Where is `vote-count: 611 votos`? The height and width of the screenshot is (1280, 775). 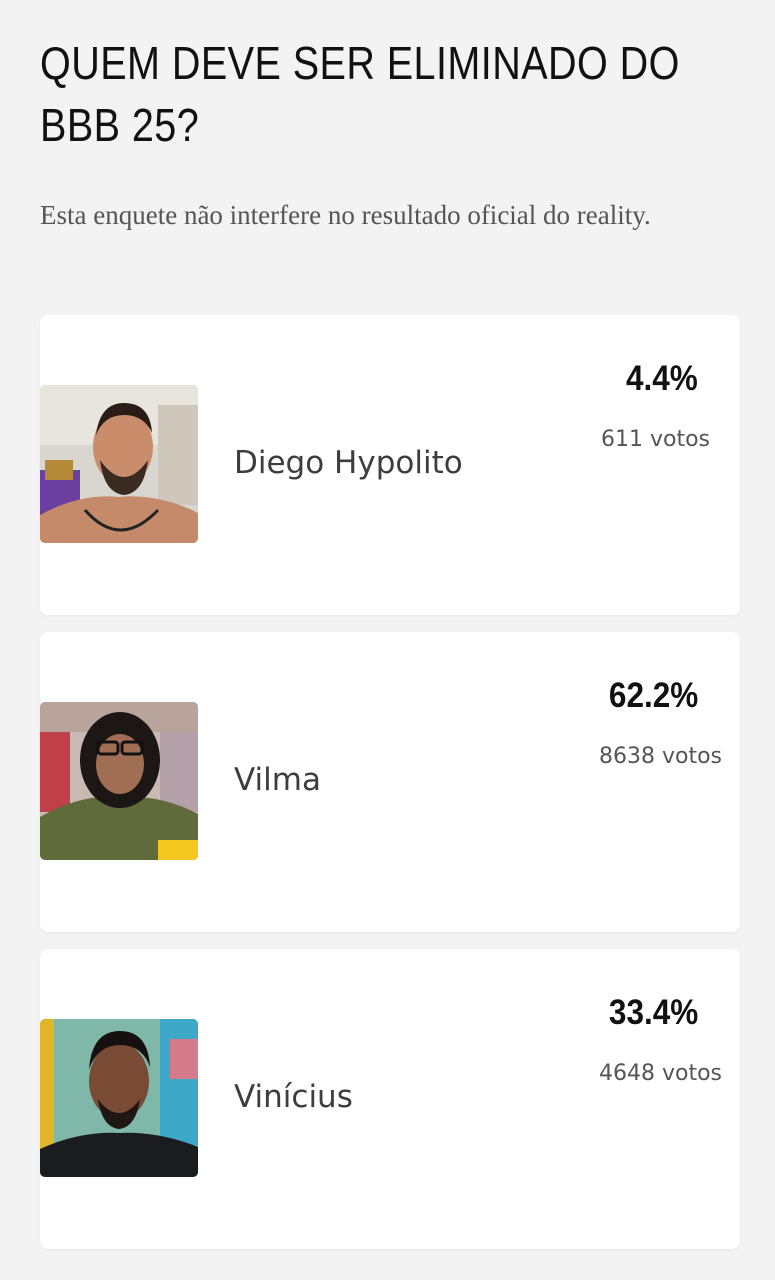
vote-count: 611 votos is located at coordinates (655, 439).